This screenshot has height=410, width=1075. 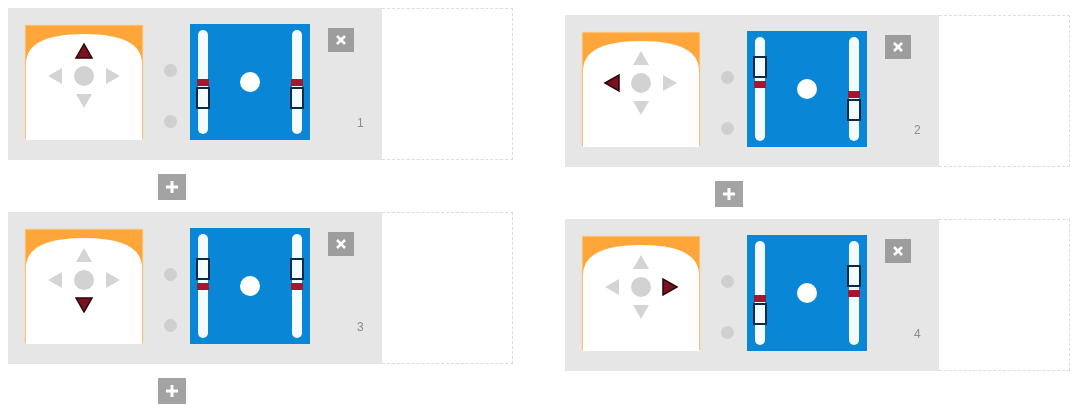 I want to click on step-number: 1, so click(x=360, y=123).